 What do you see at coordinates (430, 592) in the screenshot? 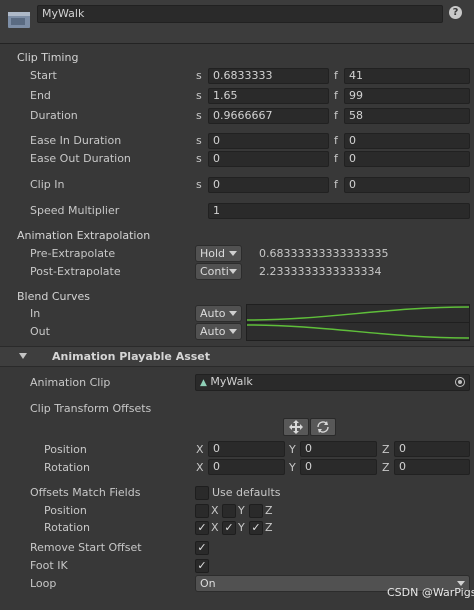
I see `watermark: CSDN @WarPigs` at bounding box center [430, 592].